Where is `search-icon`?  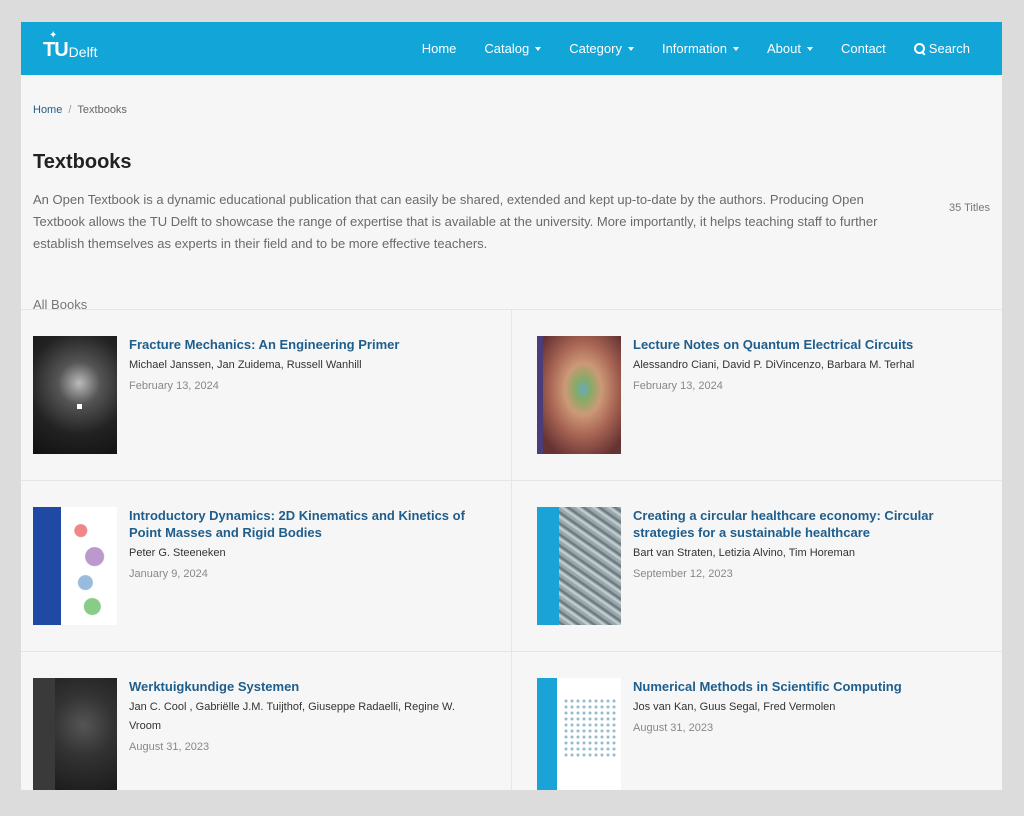
search-icon is located at coordinates (919, 48).